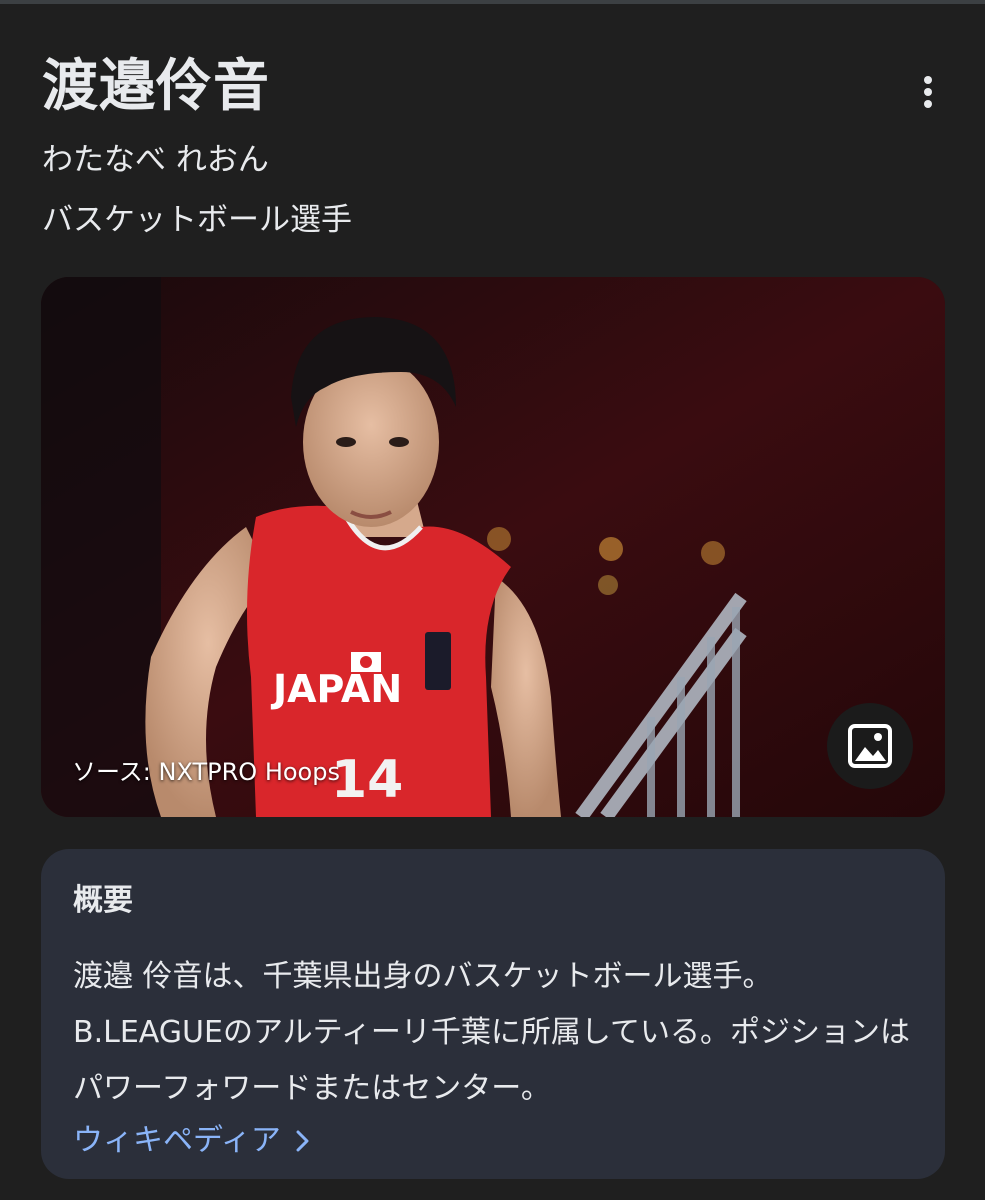 The width and height of the screenshot is (985, 1200). I want to click on wikipedia-link: ウィキペディア, so click(192, 1141).